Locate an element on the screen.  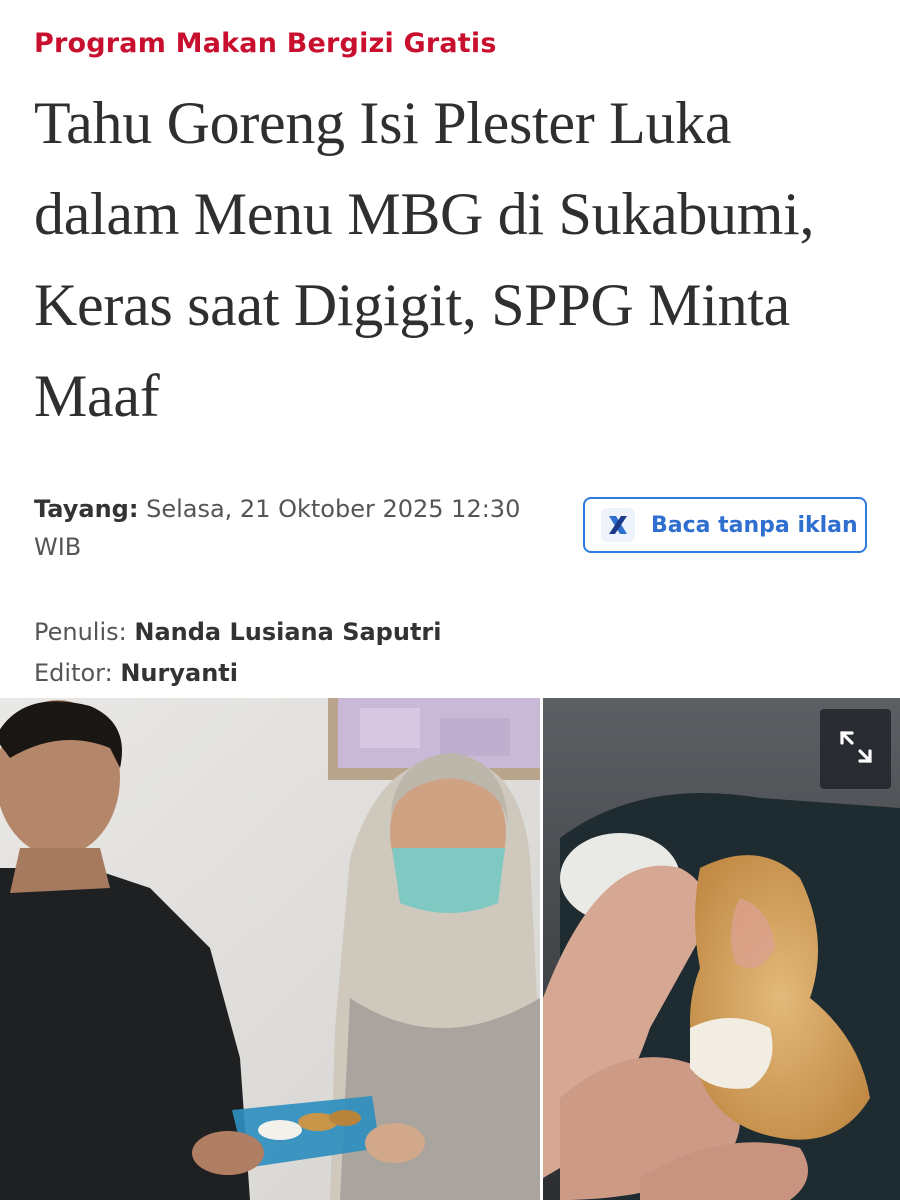
writer-label: Penulis: is located at coordinates (80, 632).